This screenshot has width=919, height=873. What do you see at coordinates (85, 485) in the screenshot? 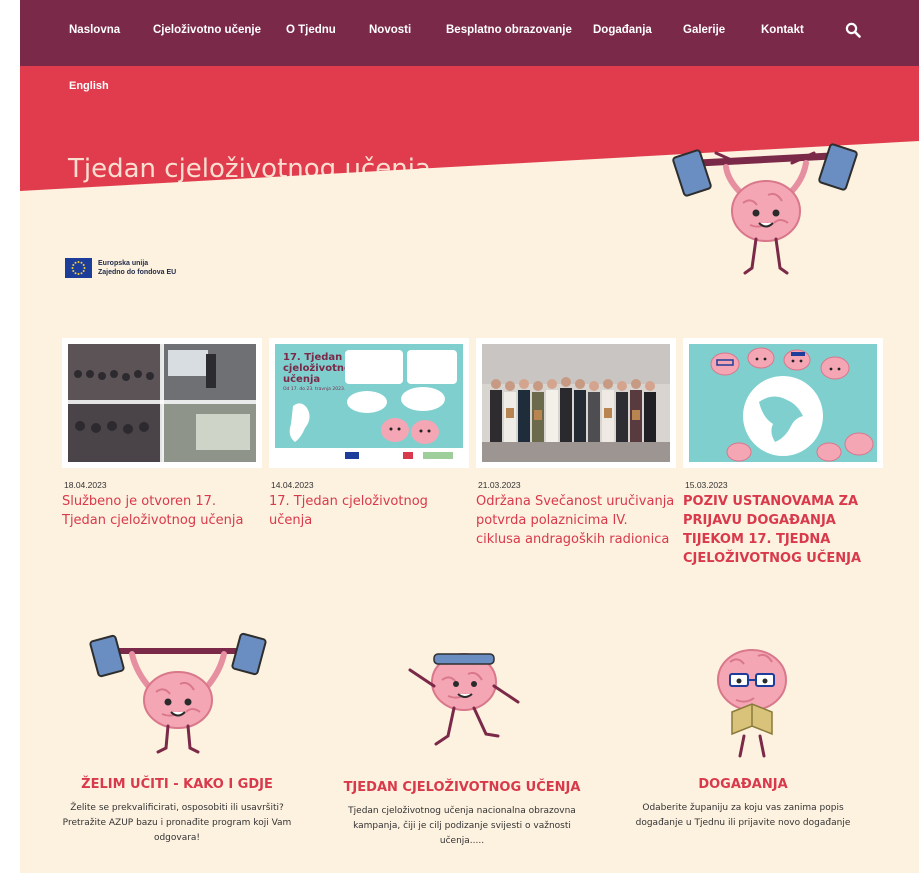
I see `news-date: 18.04.2023` at bounding box center [85, 485].